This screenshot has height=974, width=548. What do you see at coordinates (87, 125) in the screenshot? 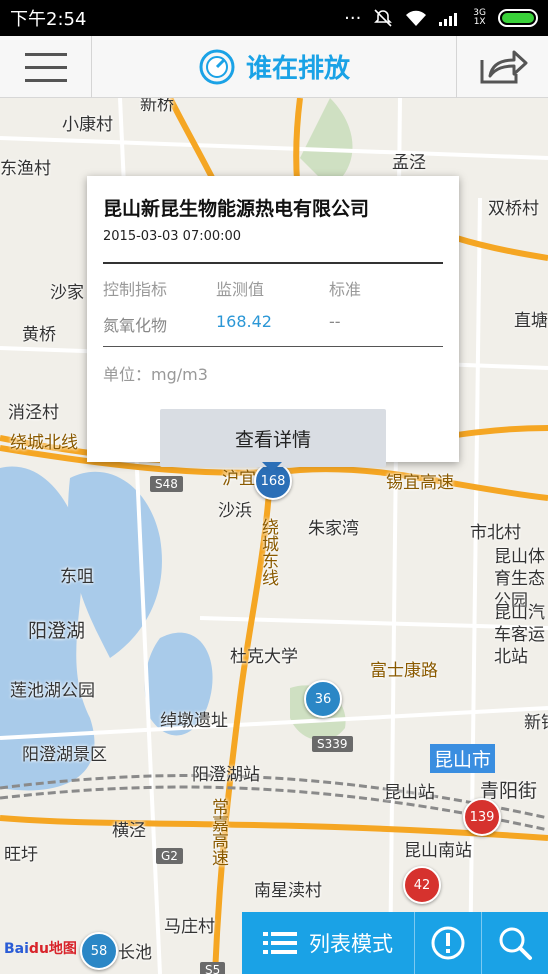
I see `place-label: 小康村` at bounding box center [87, 125].